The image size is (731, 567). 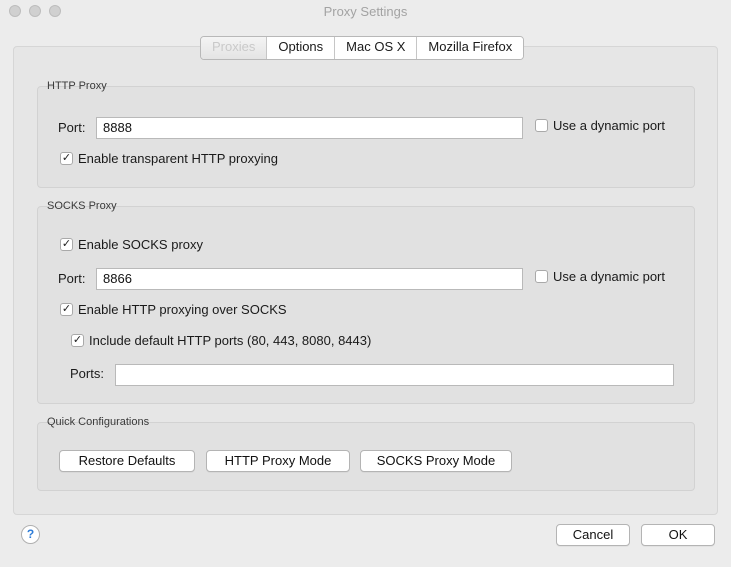 I want to click on ok-button: OK, so click(x=678, y=535).